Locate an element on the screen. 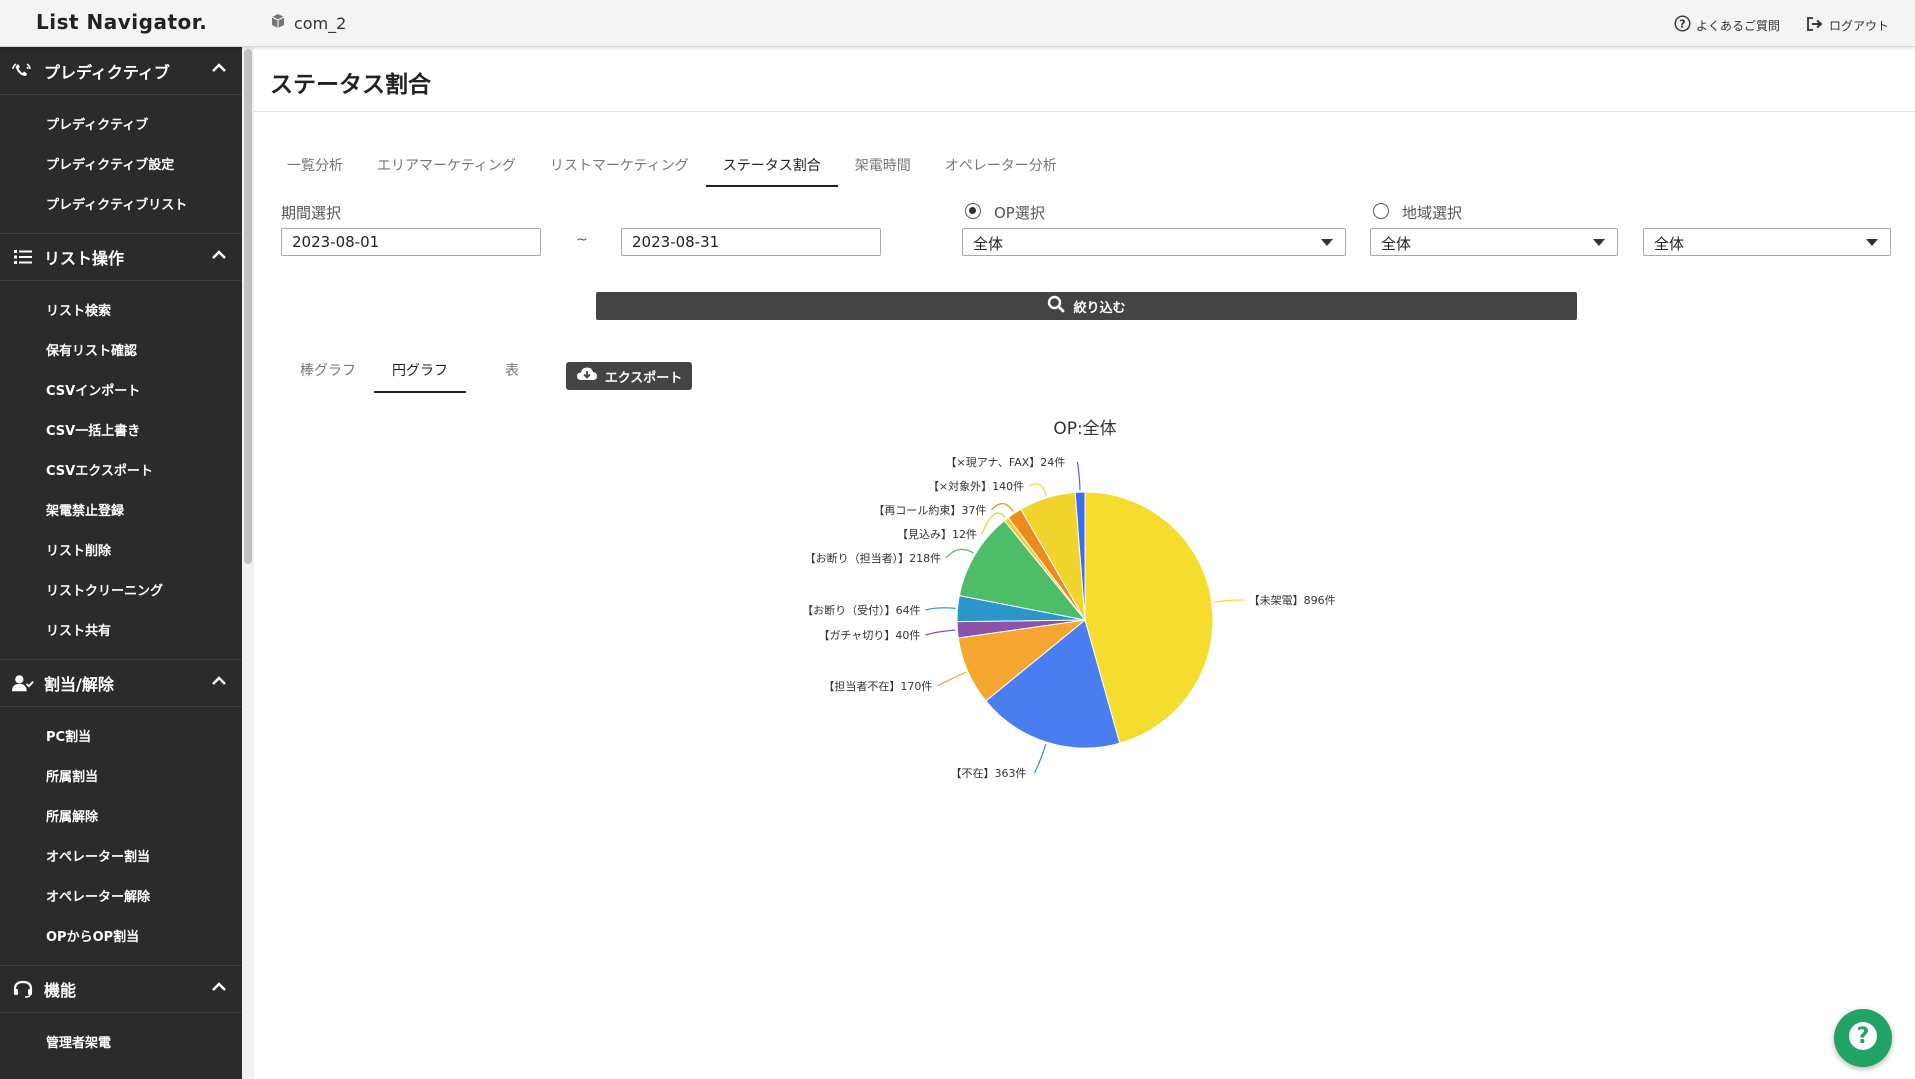  op-select-radio is located at coordinates (973, 211).